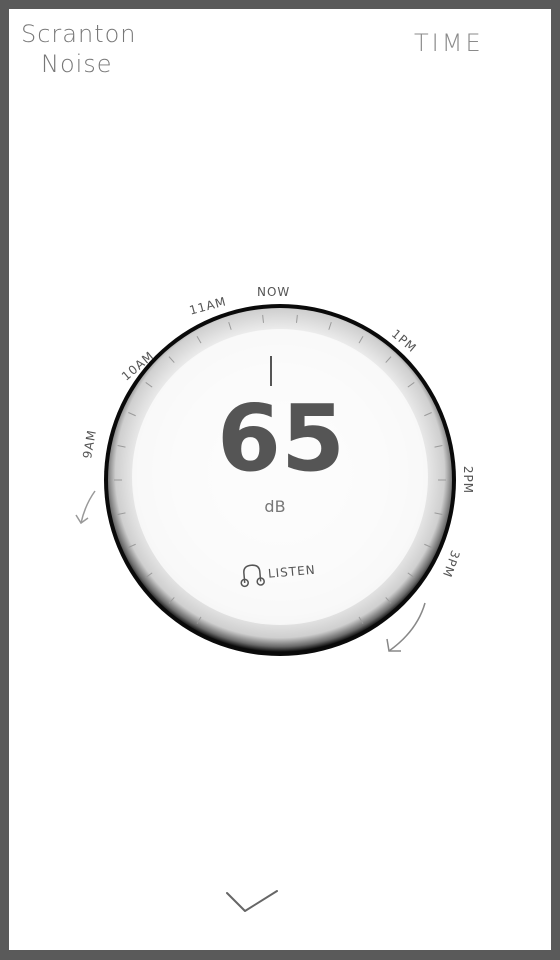 This screenshot has height=960, width=560. What do you see at coordinates (87, 507) in the screenshot?
I see `arrow-left-icon` at bounding box center [87, 507].